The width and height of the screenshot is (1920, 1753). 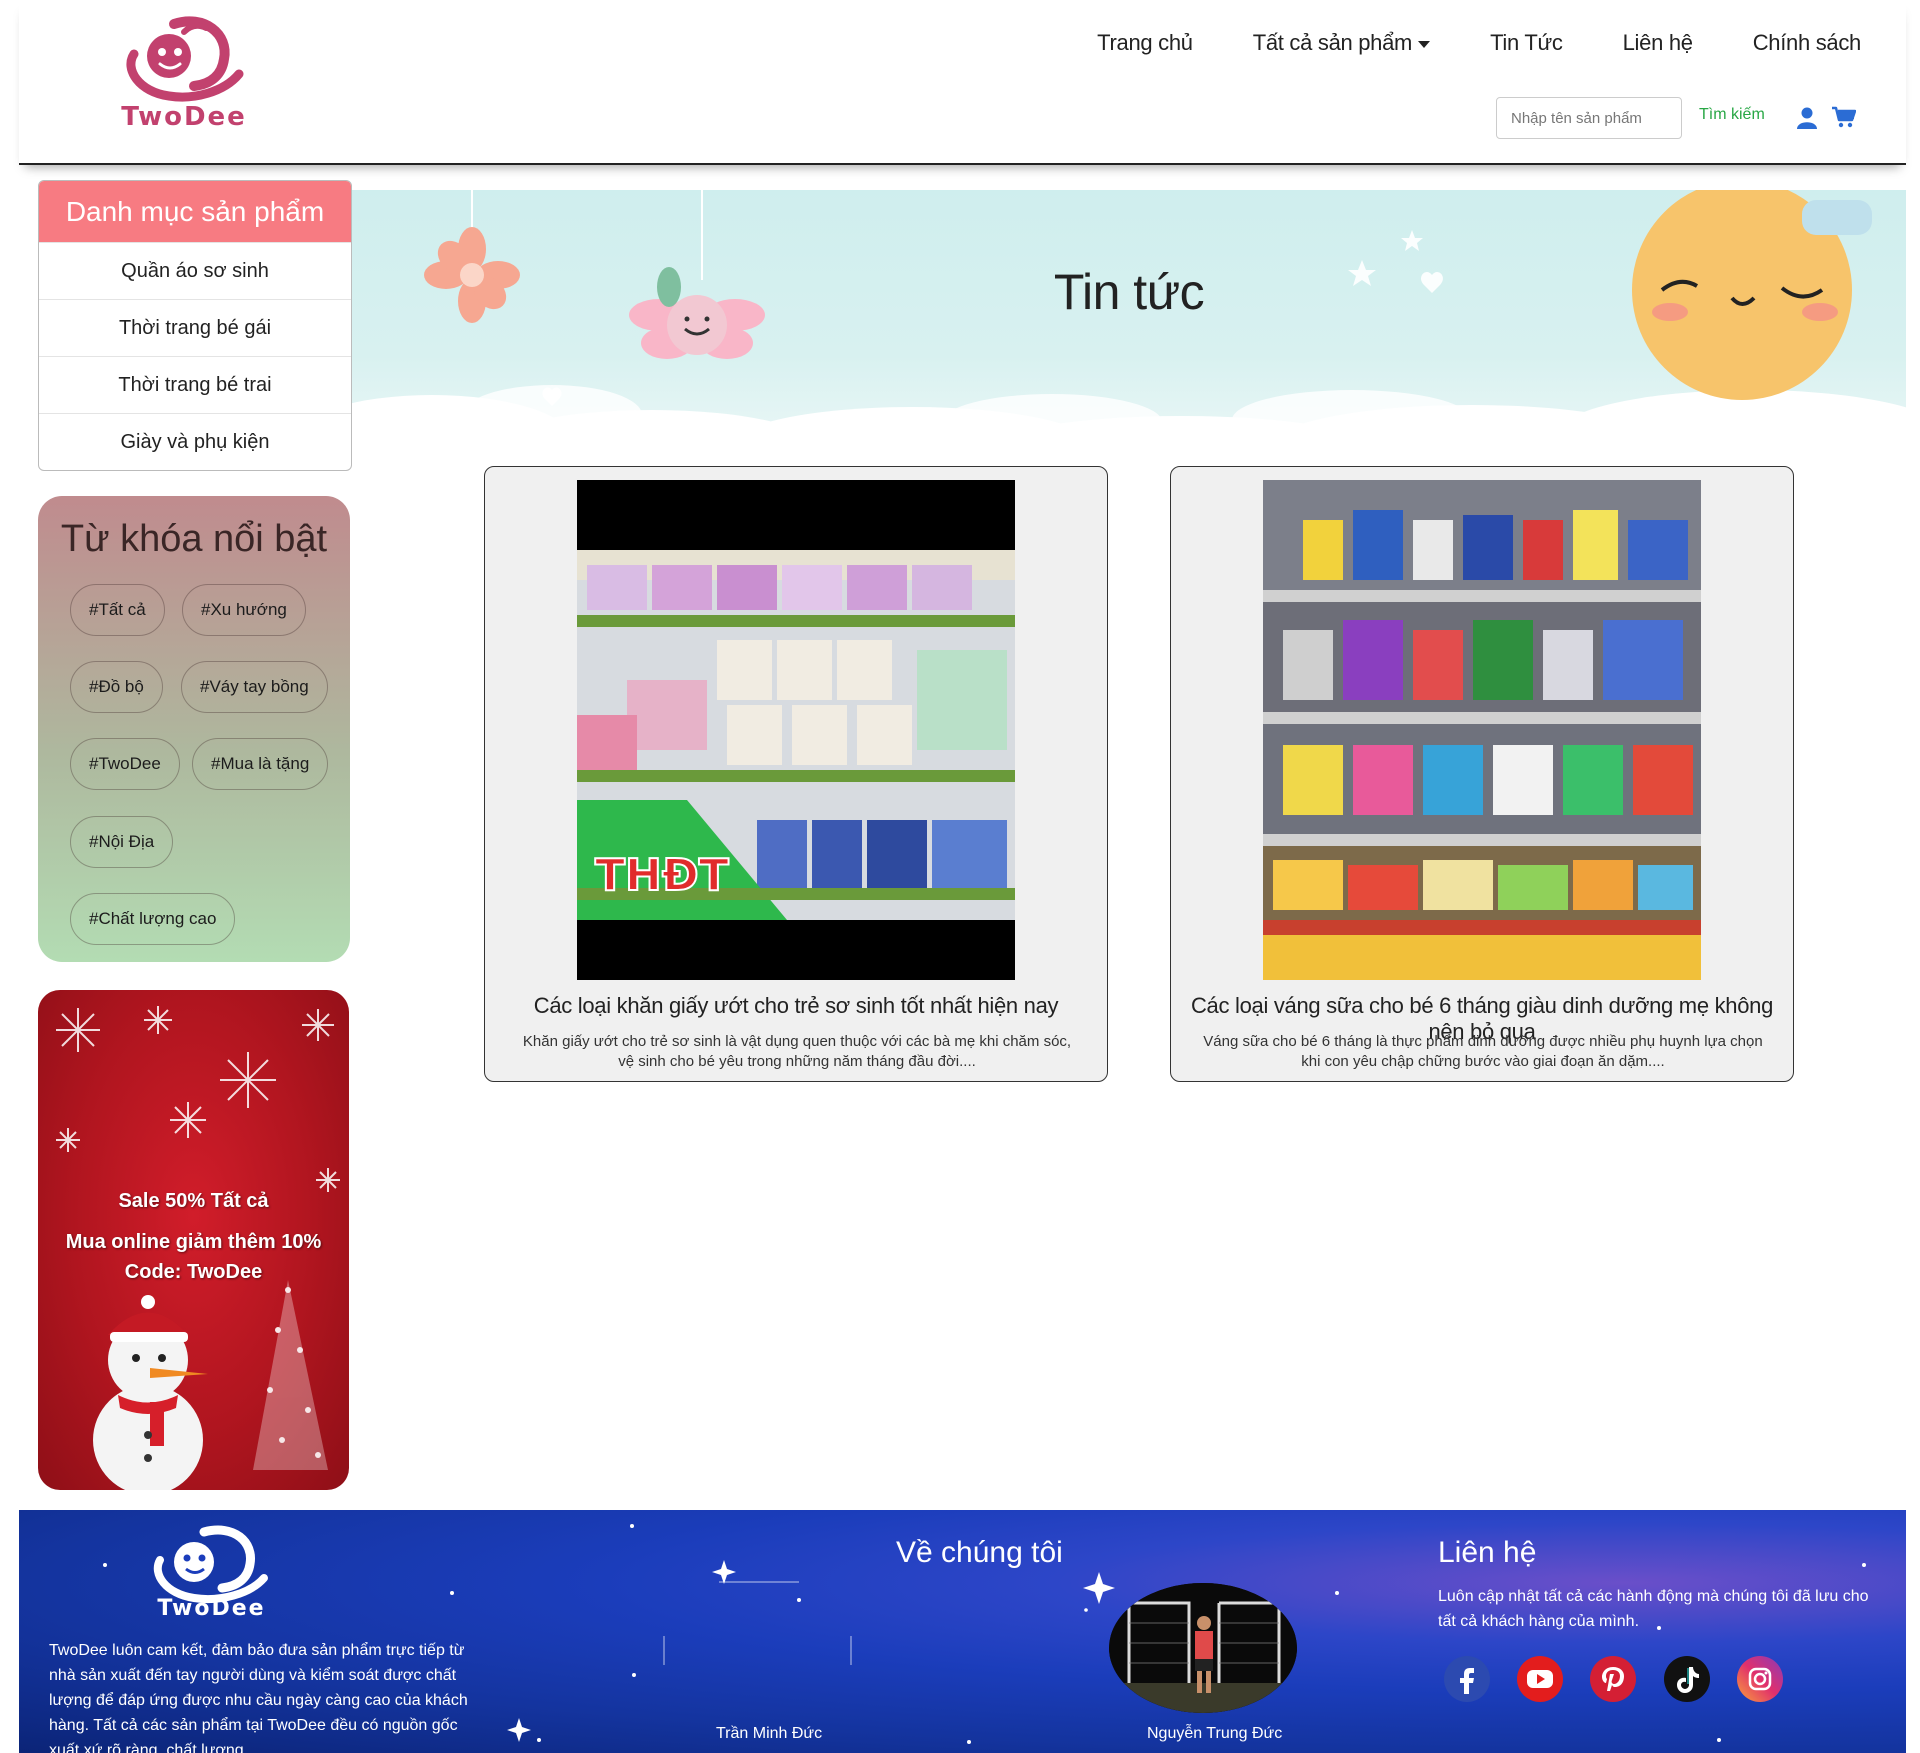 What do you see at coordinates (979, 1552) in the screenshot?
I see `footer-about-title: Về chúng tôi` at bounding box center [979, 1552].